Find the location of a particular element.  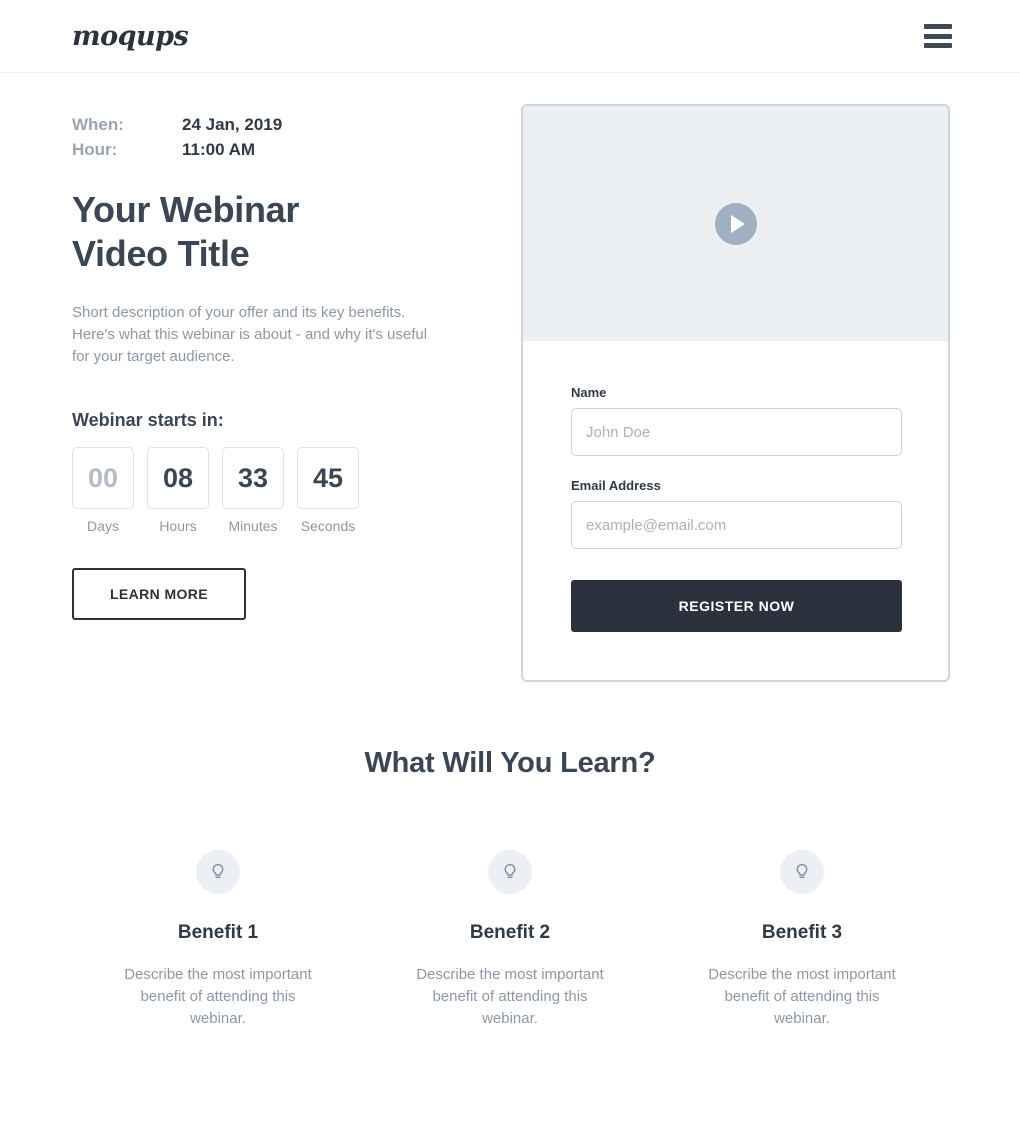

page-title-line-1: Your Webinar is located at coordinates (186, 209).